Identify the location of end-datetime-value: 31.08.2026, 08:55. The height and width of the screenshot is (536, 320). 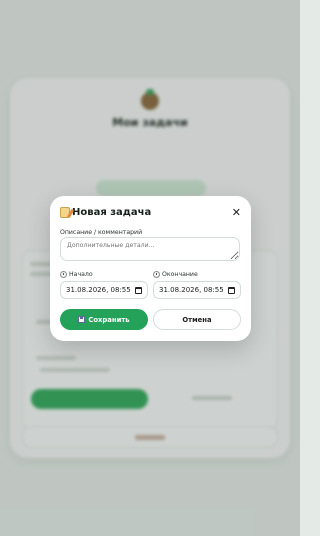
(191, 290).